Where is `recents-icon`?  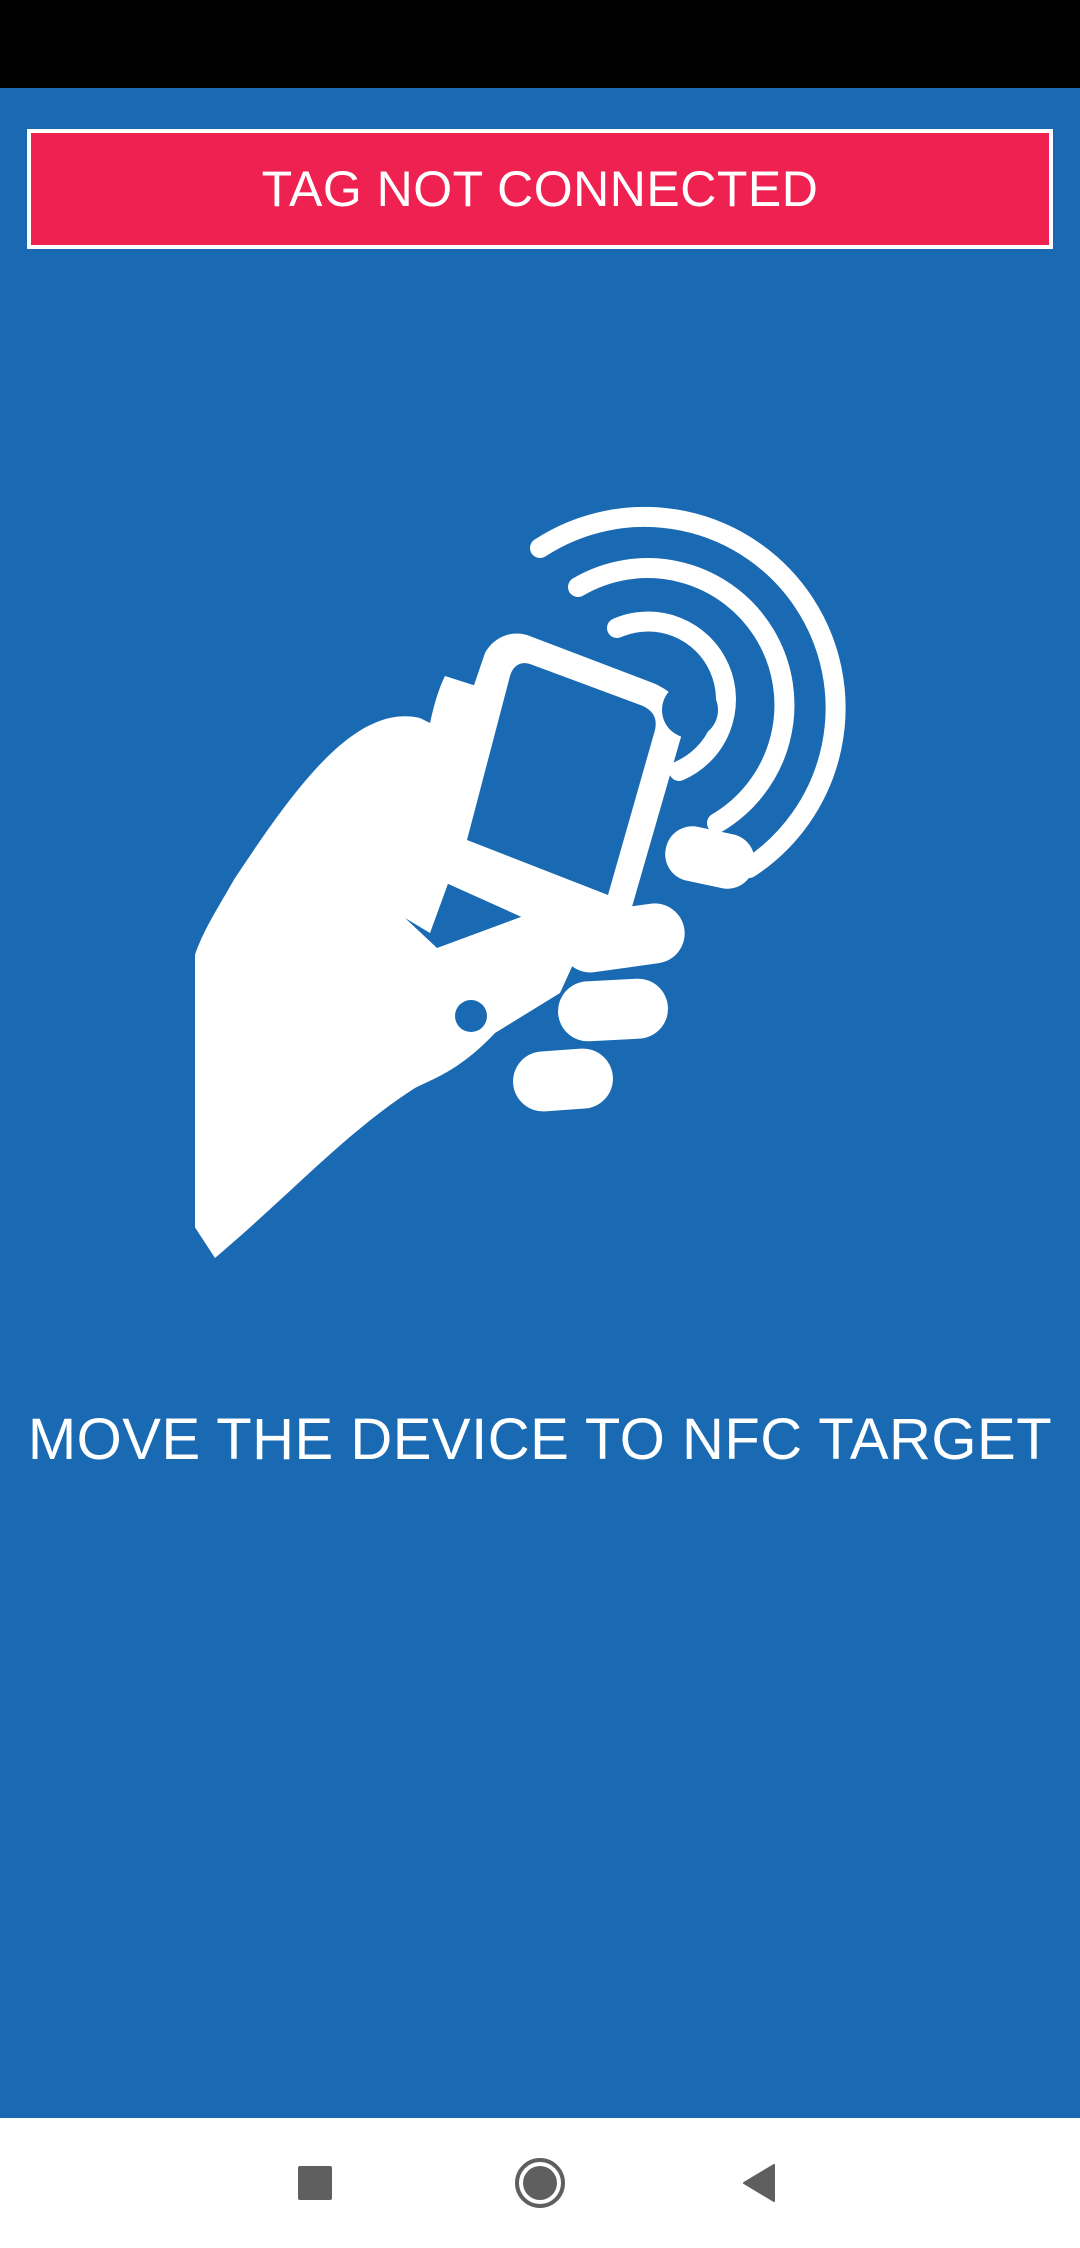 recents-icon is located at coordinates (315, 2183).